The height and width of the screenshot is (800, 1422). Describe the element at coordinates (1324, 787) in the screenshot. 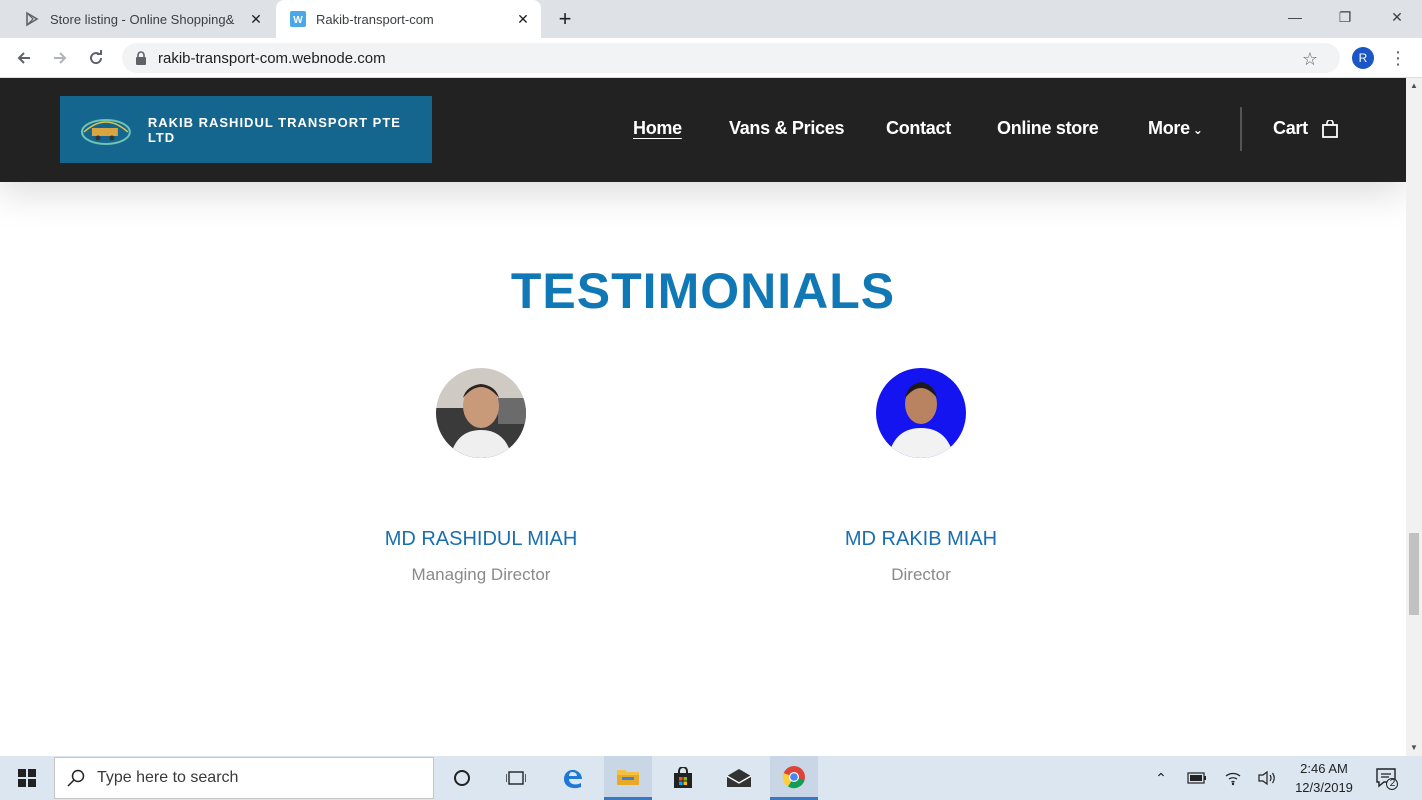

I see `clock-date: 12/3/2019` at that location.